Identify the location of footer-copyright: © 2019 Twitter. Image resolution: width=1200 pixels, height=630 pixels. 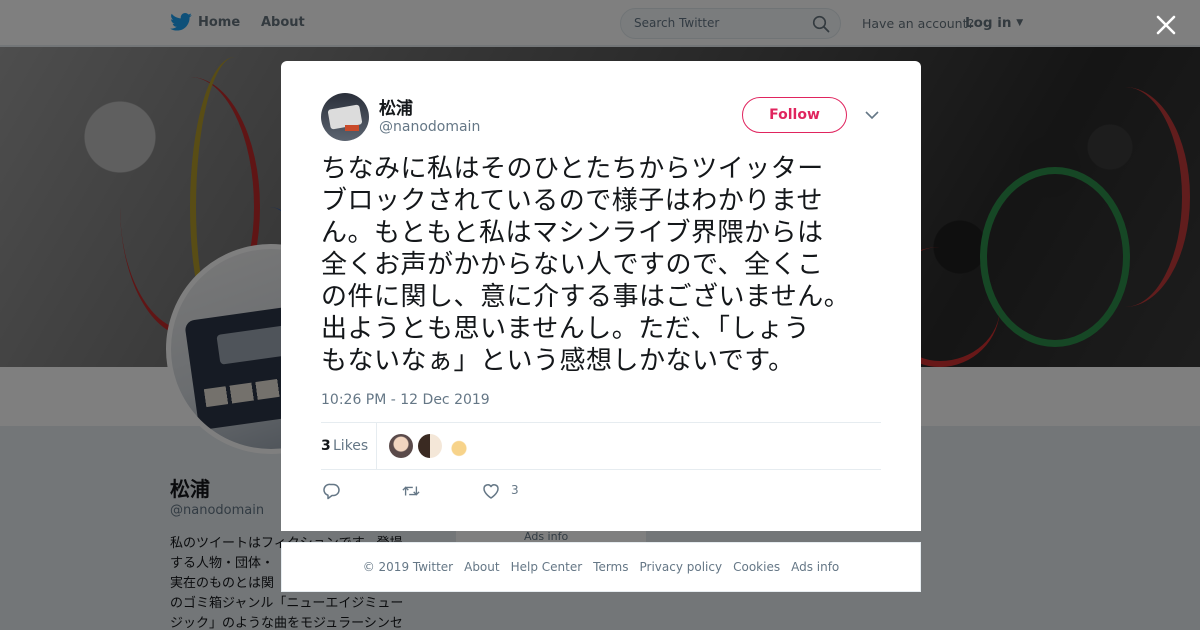
(408, 567).